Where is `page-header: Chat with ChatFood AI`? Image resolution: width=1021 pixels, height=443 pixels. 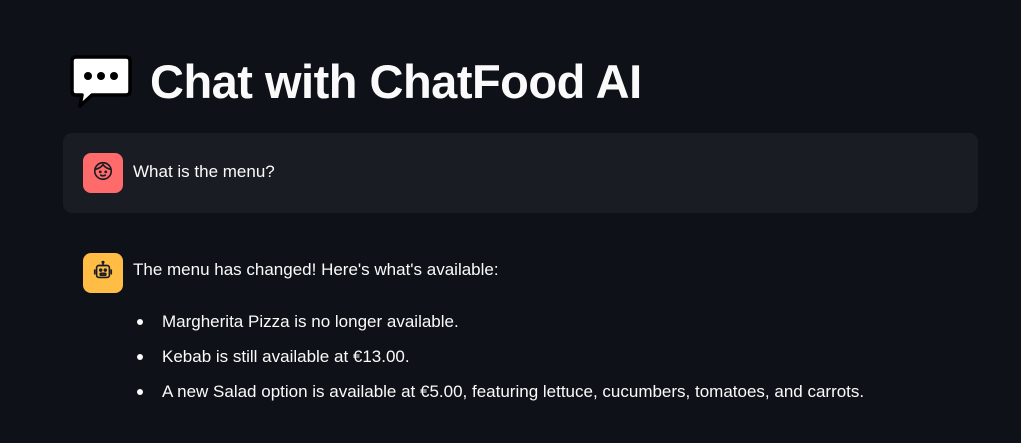 page-header: Chat with ChatFood AI is located at coordinates (356, 81).